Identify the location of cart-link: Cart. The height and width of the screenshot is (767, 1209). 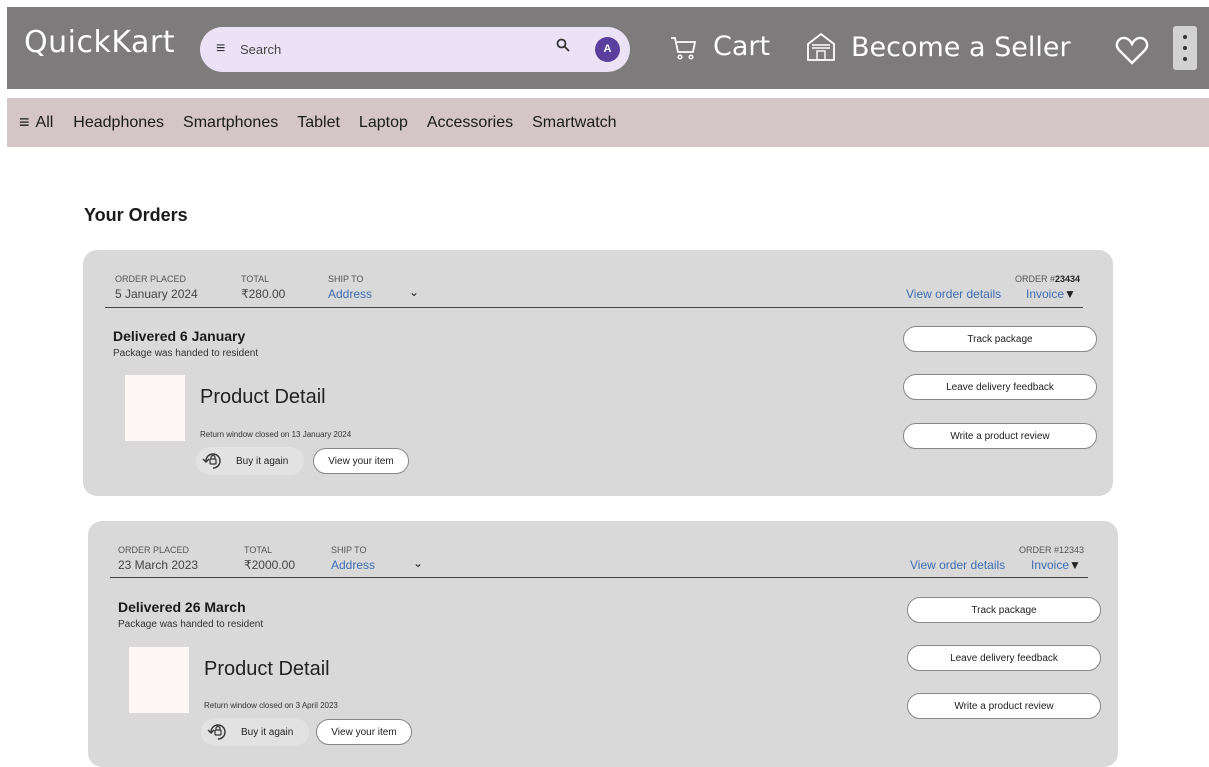
(719, 46).